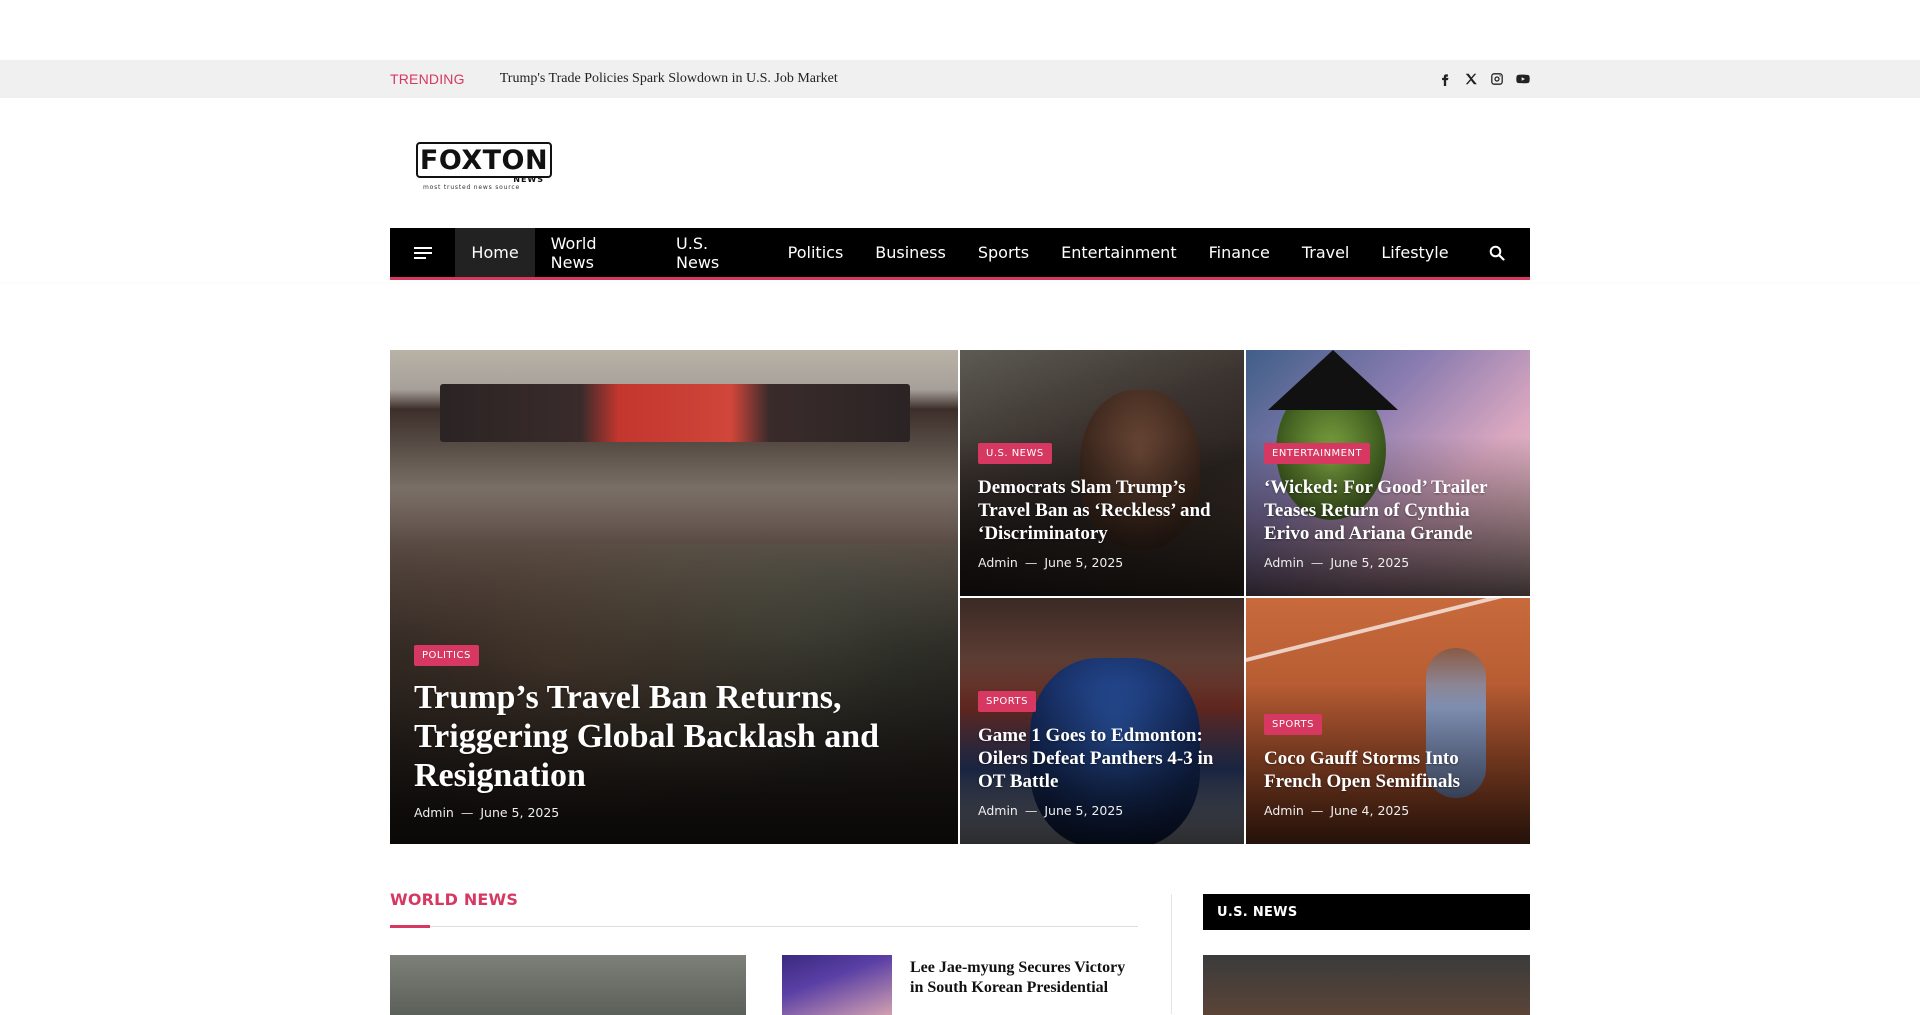 This screenshot has width=1920, height=1015. Describe the element at coordinates (816, 252) in the screenshot. I see `nav-item-politics: Politics` at that location.